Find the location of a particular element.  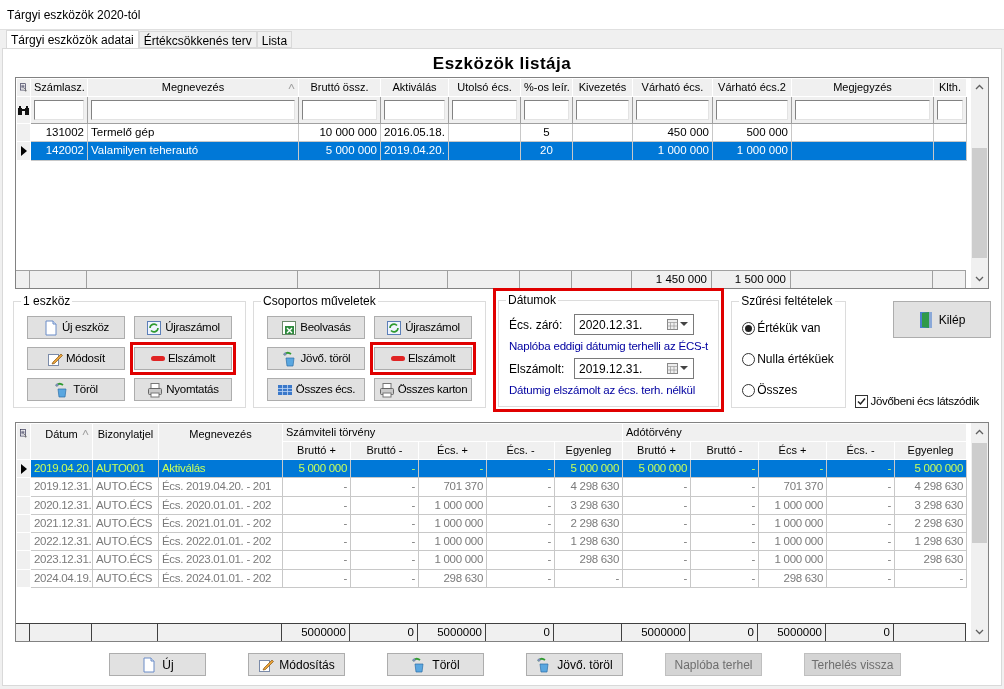

date-field: 2019.12.31. is located at coordinates (634, 369).